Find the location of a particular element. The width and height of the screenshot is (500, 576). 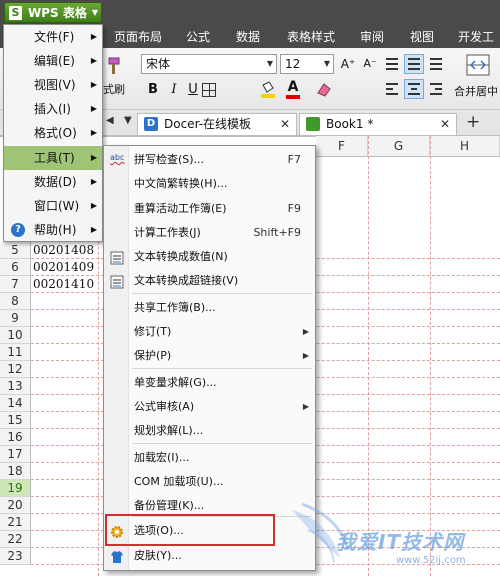

menu-item-label: 工具(T) is located at coordinates (54, 158).